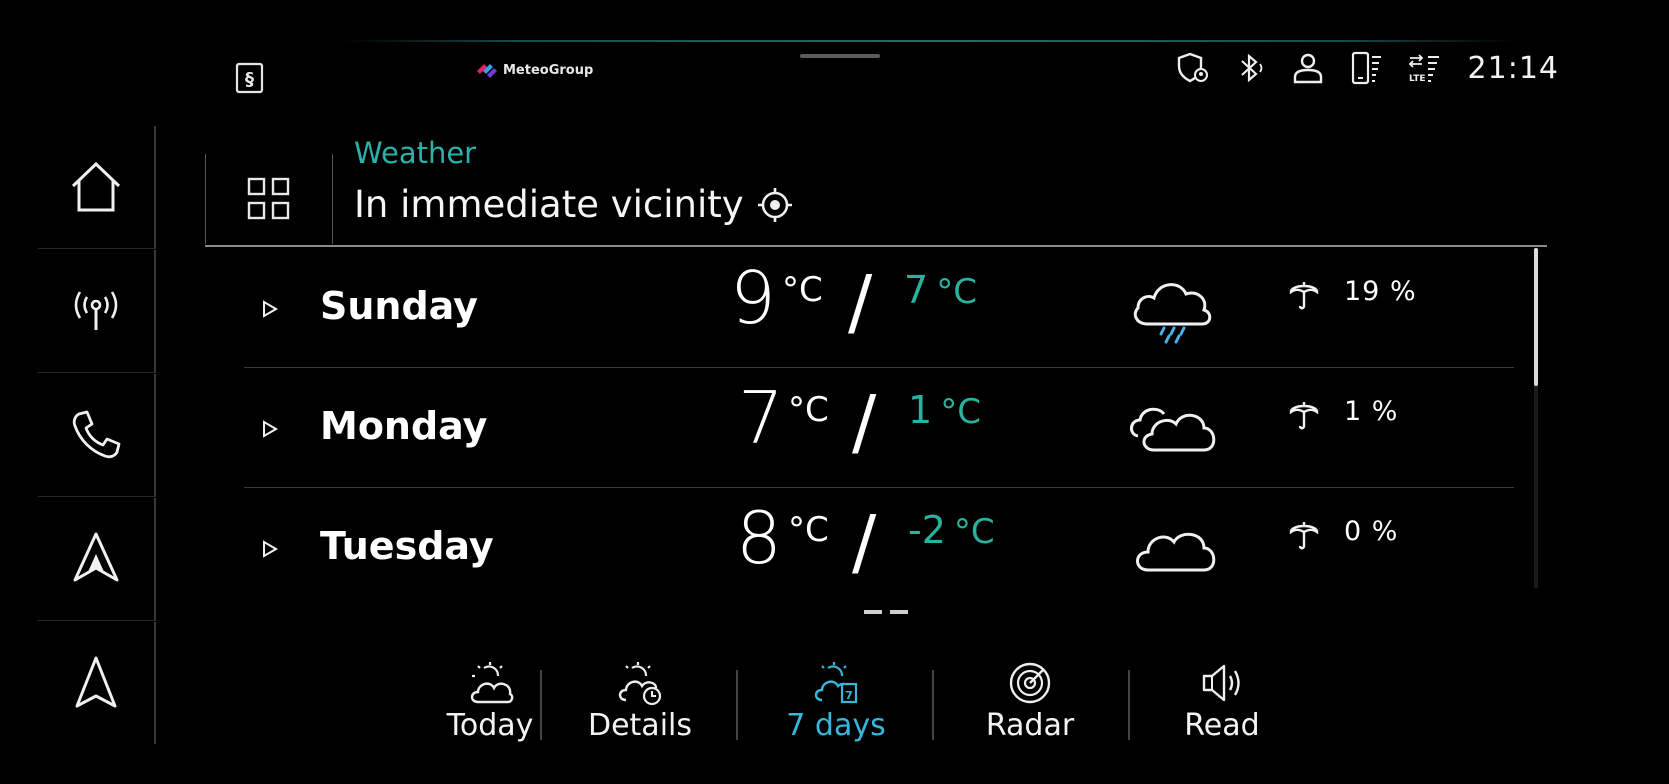  What do you see at coordinates (927, 530) in the screenshot?
I see `low-temp-value: -2` at bounding box center [927, 530].